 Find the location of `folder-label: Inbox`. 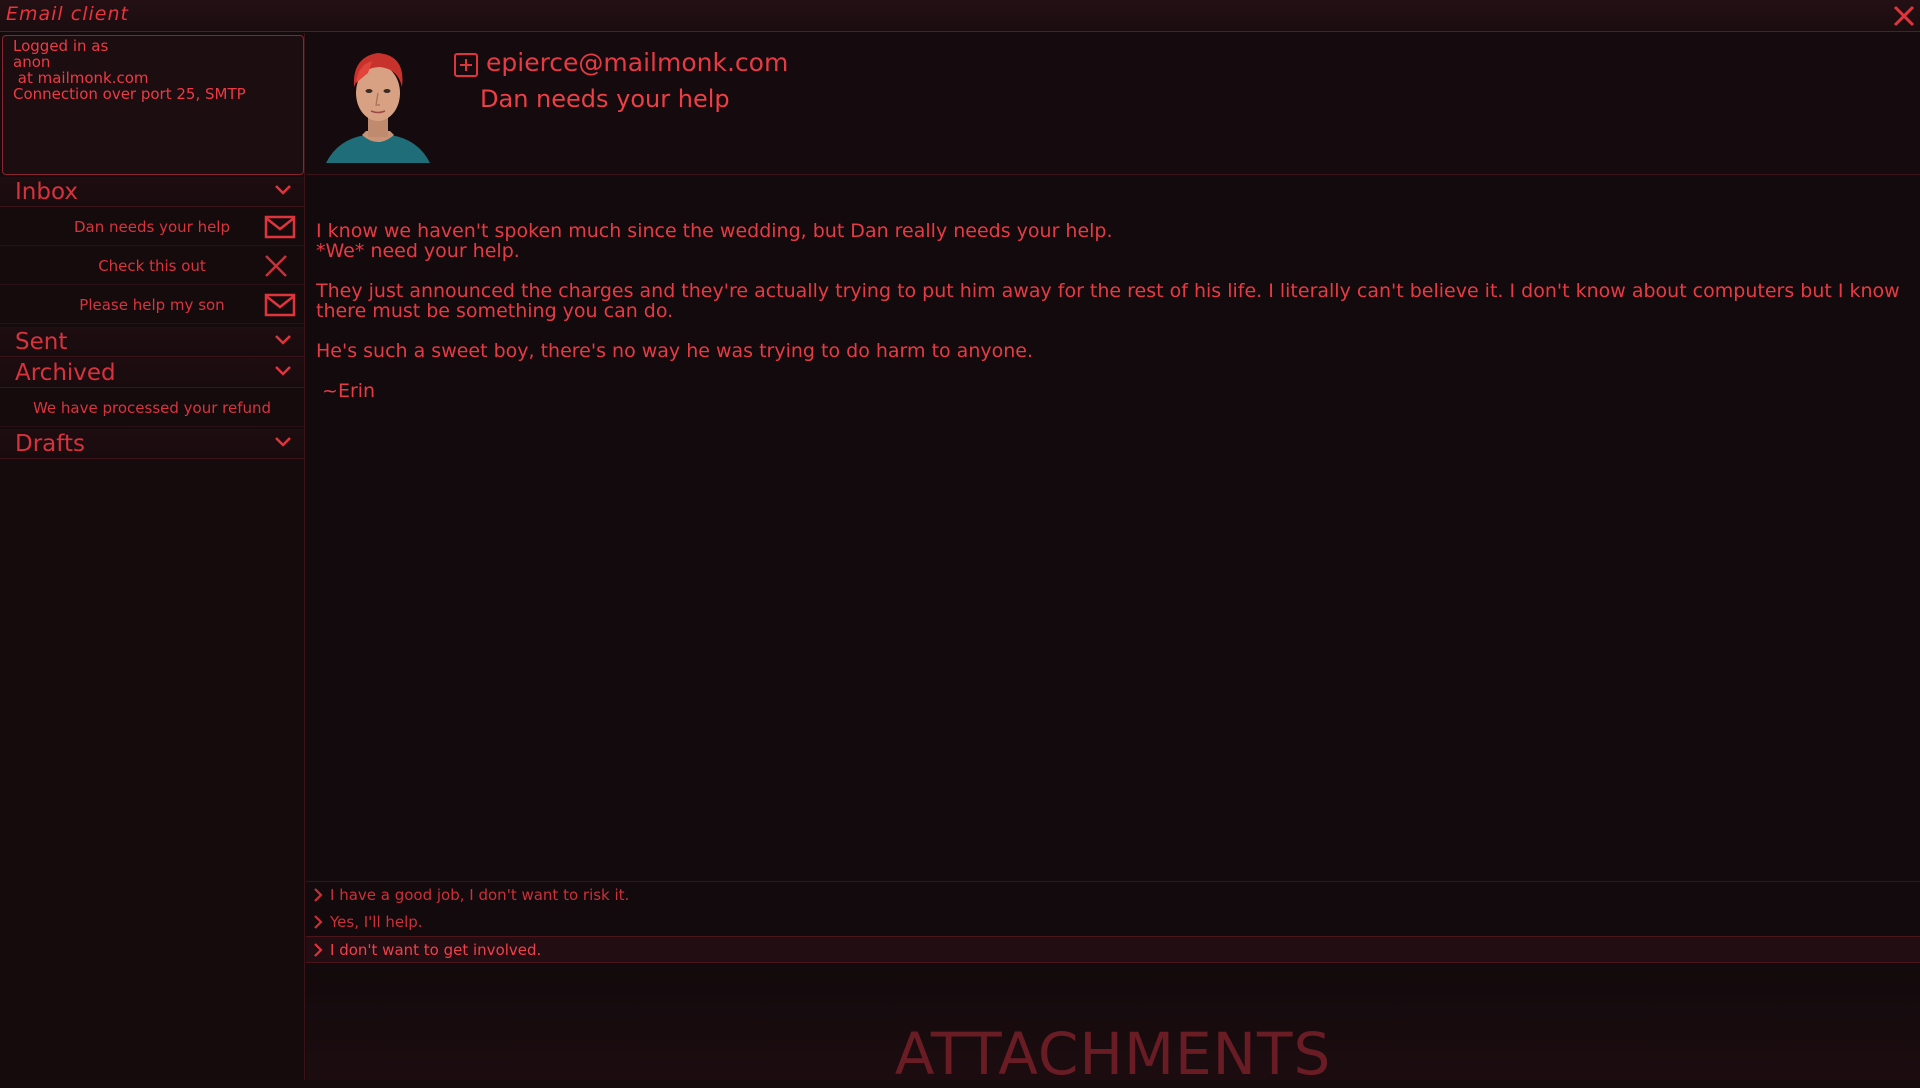

folder-label: Inbox is located at coordinates (46, 192).